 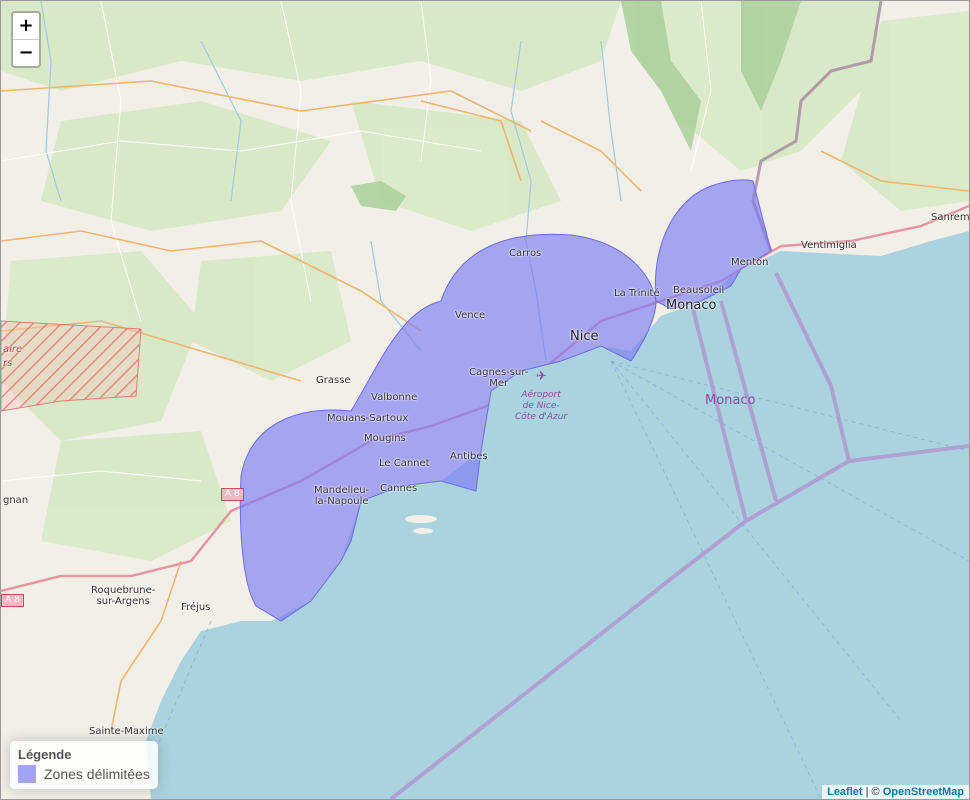 What do you see at coordinates (470, 315) in the screenshot?
I see `label-vence: Vence` at bounding box center [470, 315].